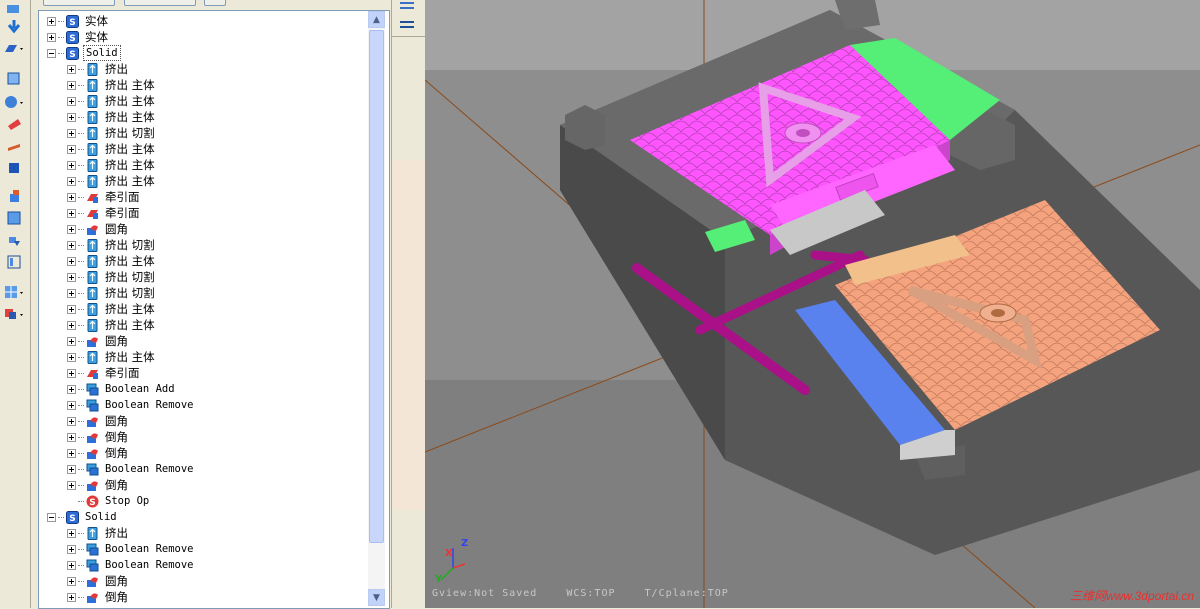 This screenshot has height=609, width=1200. I want to click on box-icon, so click(14, 168).